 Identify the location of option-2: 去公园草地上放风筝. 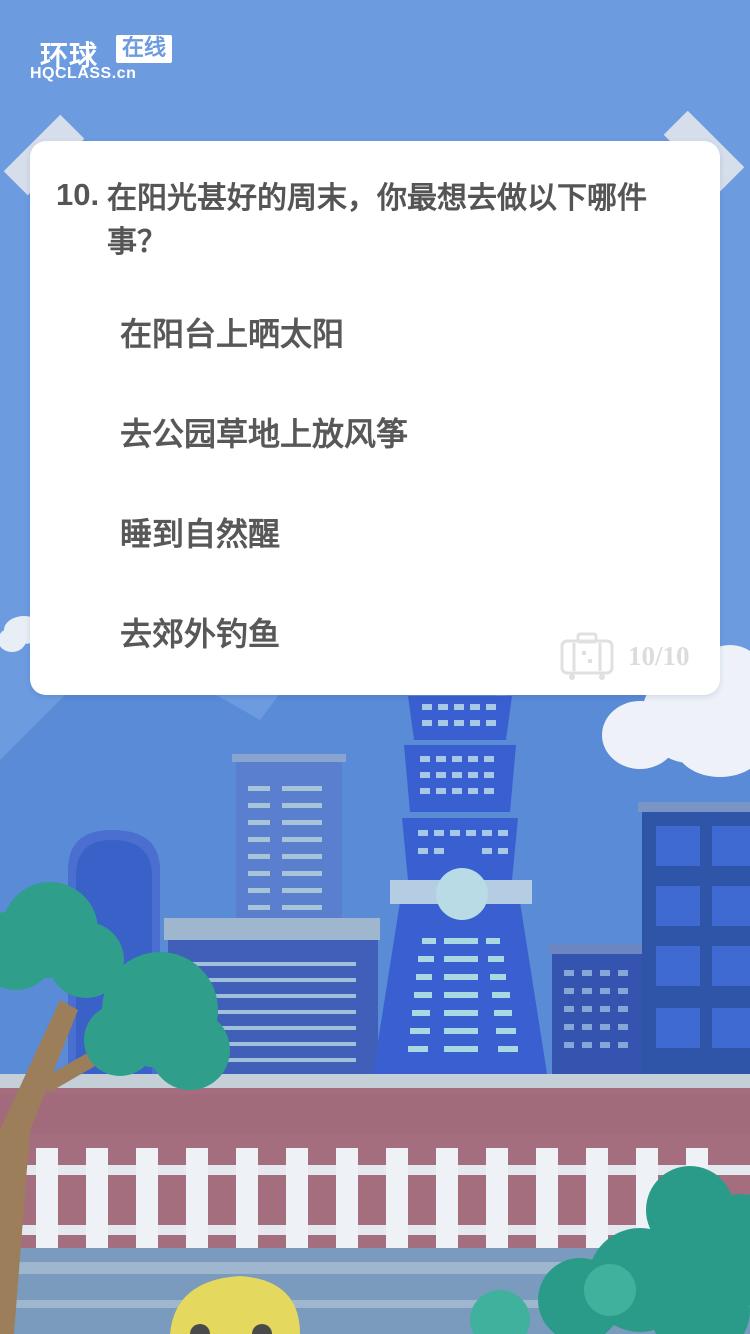
(264, 432).